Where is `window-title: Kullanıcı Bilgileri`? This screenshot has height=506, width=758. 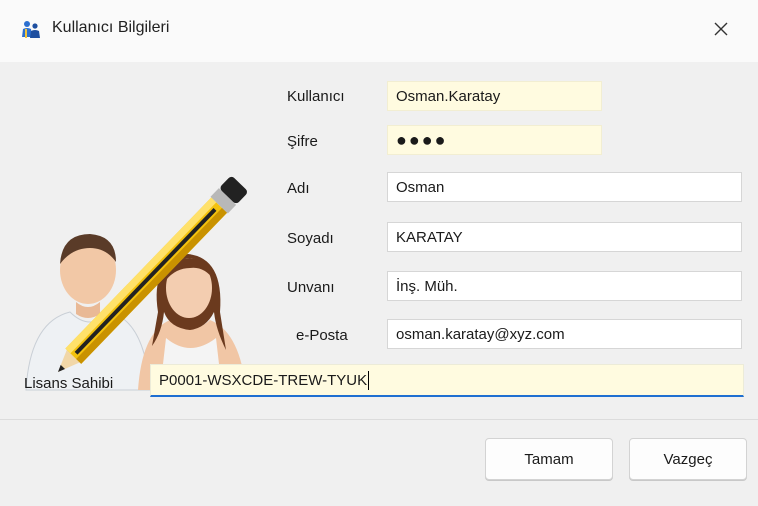 window-title: Kullanıcı Bilgileri is located at coordinates (111, 27).